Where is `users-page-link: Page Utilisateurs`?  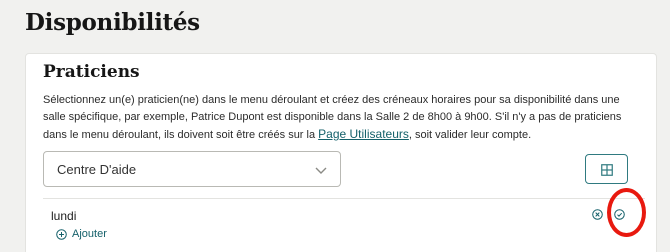 users-page-link: Page Utilisateurs is located at coordinates (363, 134).